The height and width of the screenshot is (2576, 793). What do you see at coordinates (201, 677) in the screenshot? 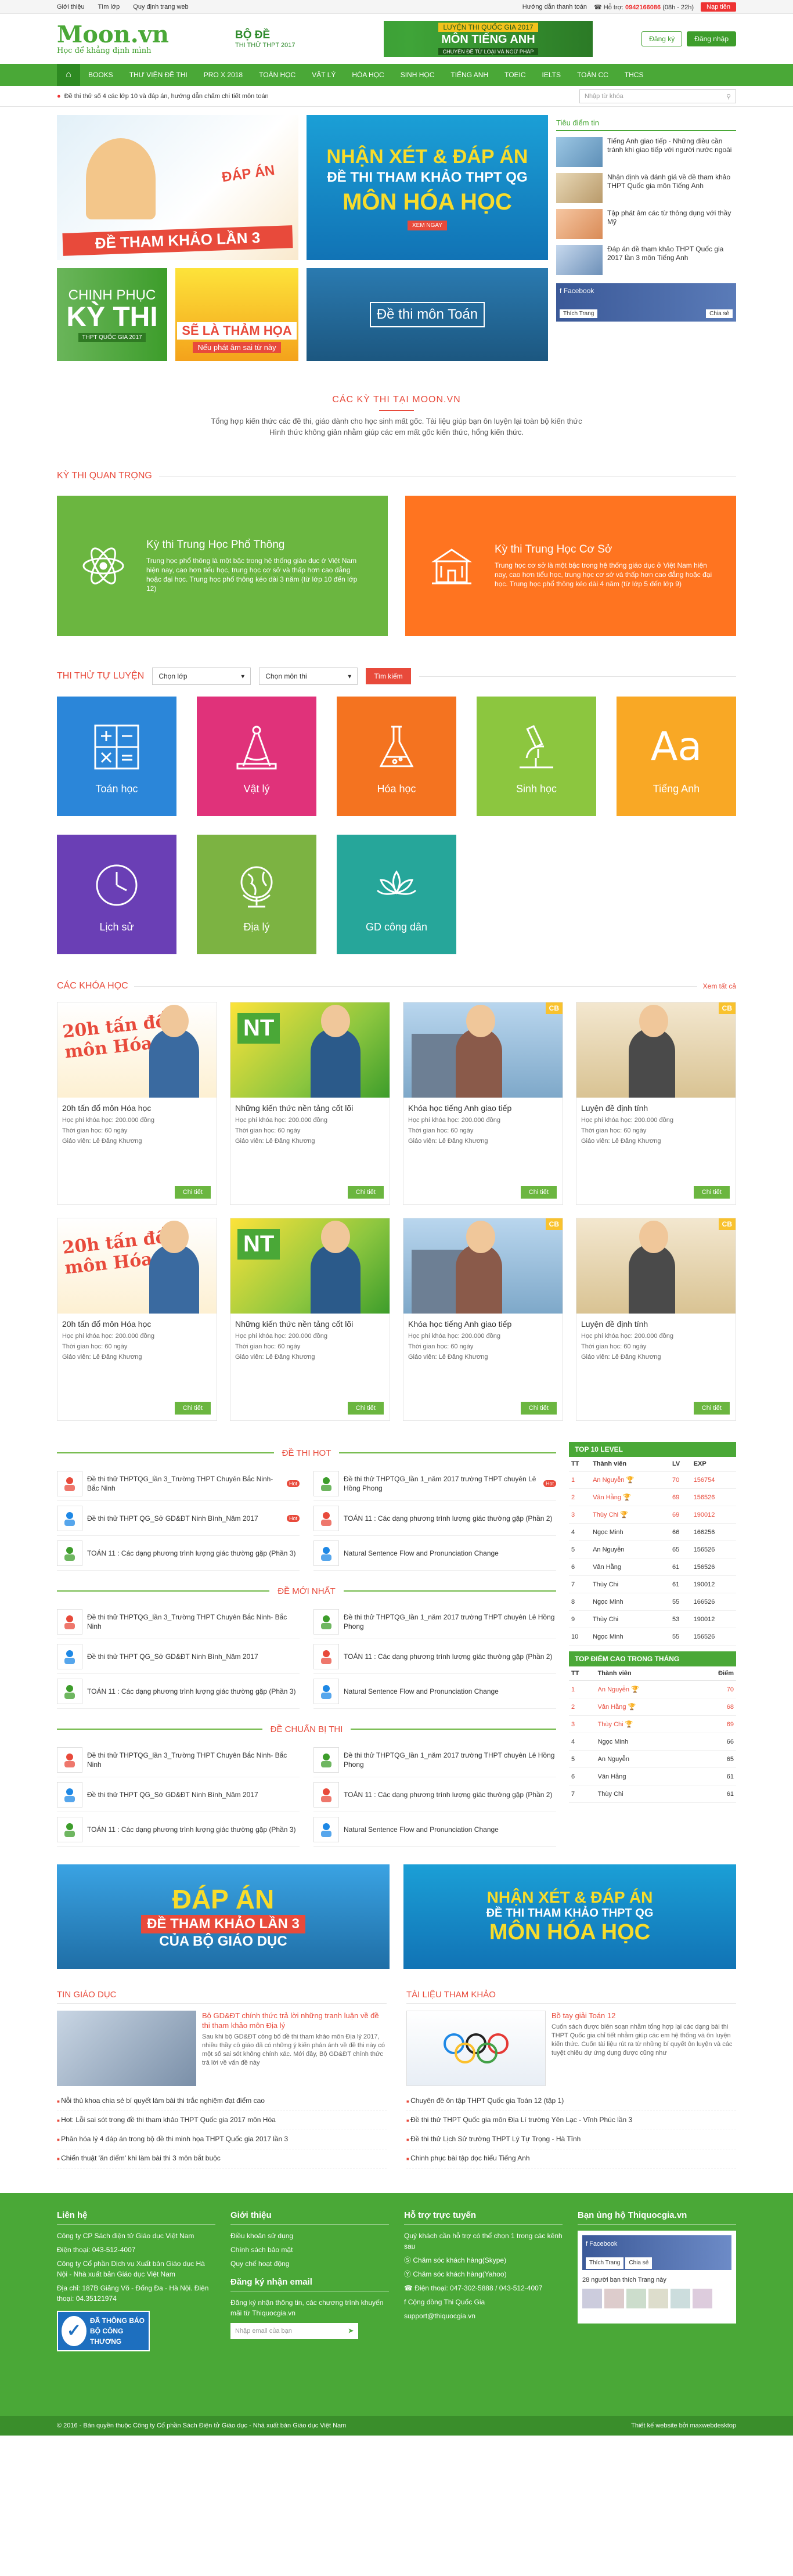
I see `grade-select: Chọn lớp ▾` at bounding box center [201, 677].